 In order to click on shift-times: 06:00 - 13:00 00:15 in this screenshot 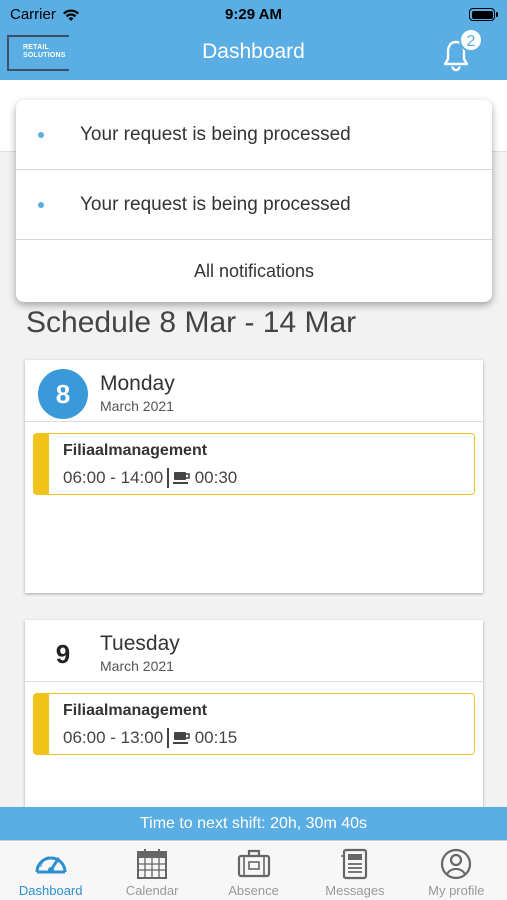, I will do `click(150, 738)`.